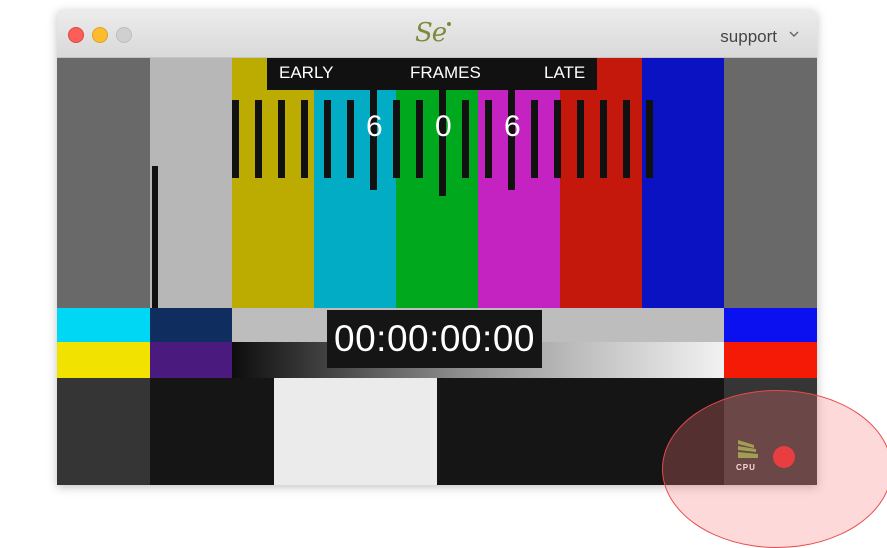 The width and height of the screenshot is (887, 548). What do you see at coordinates (565, 72) in the screenshot?
I see `late-label: LATE` at bounding box center [565, 72].